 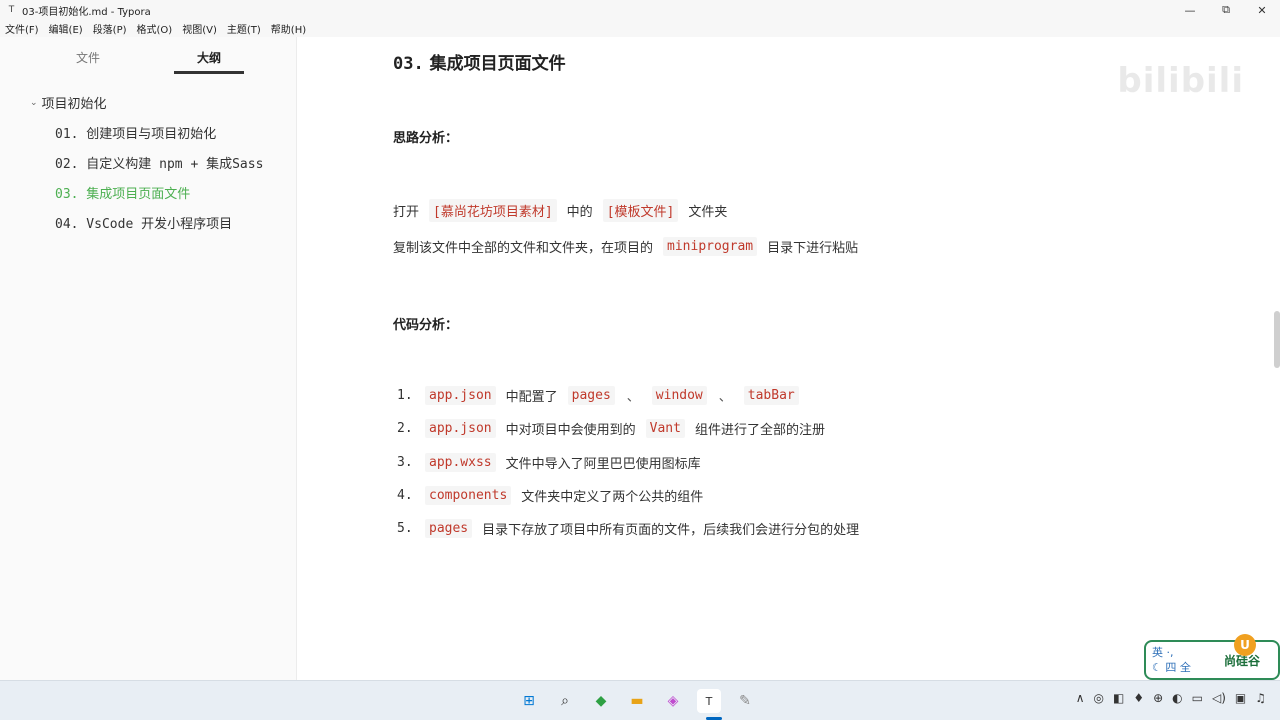 What do you see at coordinates (1158, 698) in the screenshot?
I see `tray-app-icon: ⊕` at bounding box center [1158, 698].